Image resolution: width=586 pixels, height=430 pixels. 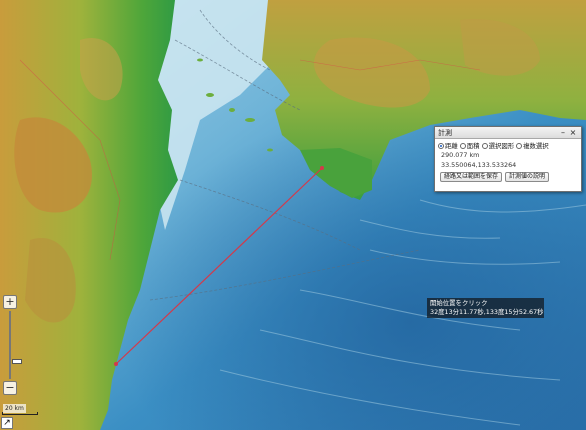 I want to click on save-route-button: 経路又は範囲を保存, so click(x=471, y=177).